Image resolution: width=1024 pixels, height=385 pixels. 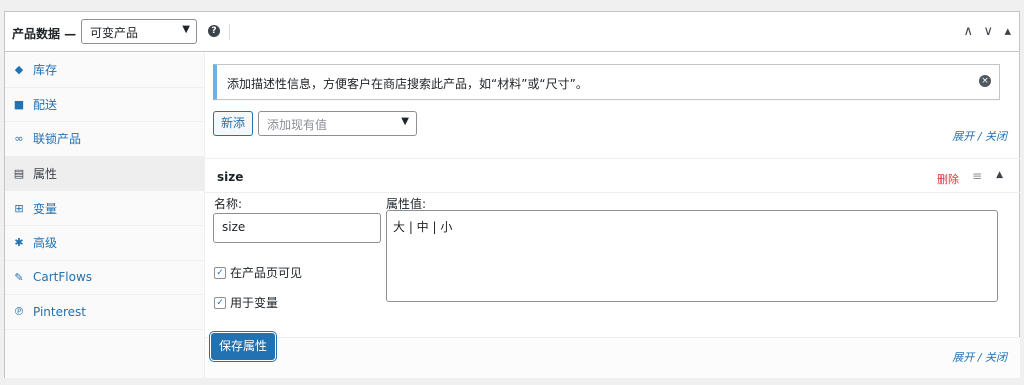 I want to click on gear-icon: ✱, so click(x=19, y=243).